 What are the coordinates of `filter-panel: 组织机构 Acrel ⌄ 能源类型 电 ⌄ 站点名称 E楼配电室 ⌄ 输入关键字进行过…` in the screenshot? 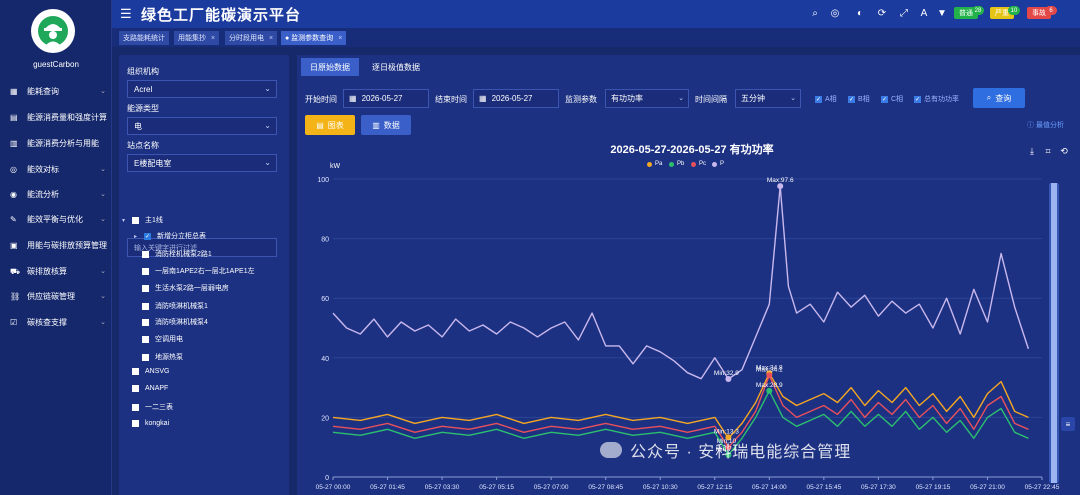 It's located at (204, 275).